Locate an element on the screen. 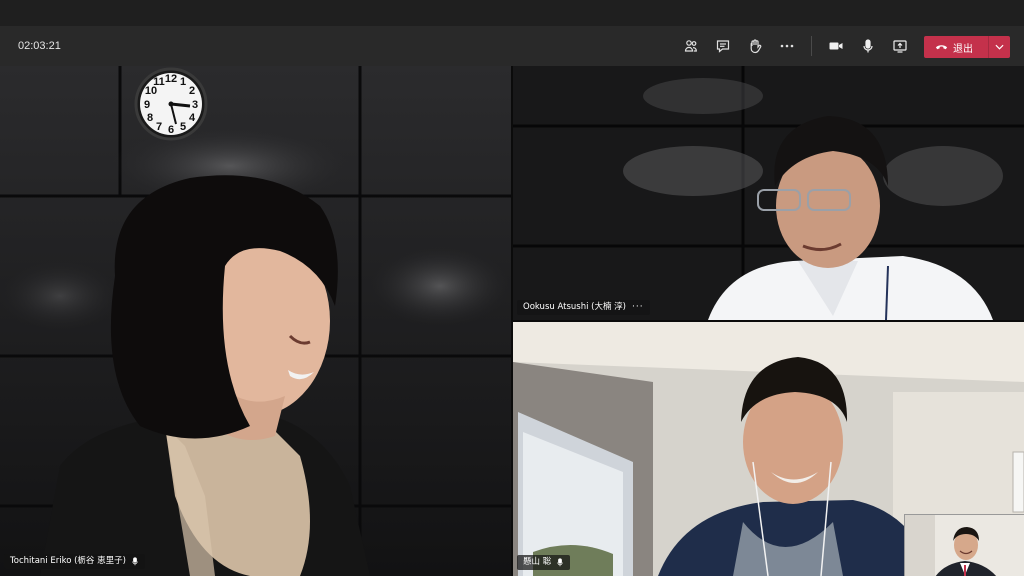  participants-button is located at coordinates (691, 46).